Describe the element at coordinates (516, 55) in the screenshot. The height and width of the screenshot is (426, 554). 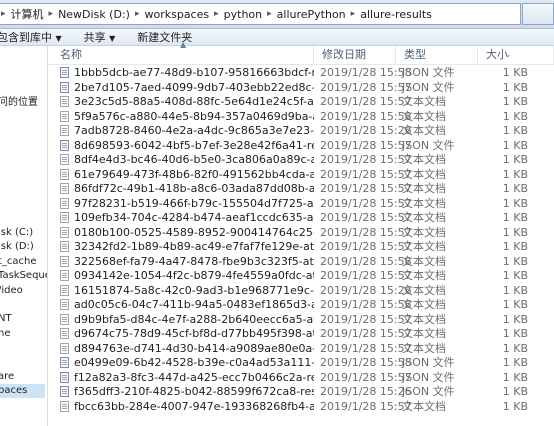
I see `column-size: 大小` at that location.